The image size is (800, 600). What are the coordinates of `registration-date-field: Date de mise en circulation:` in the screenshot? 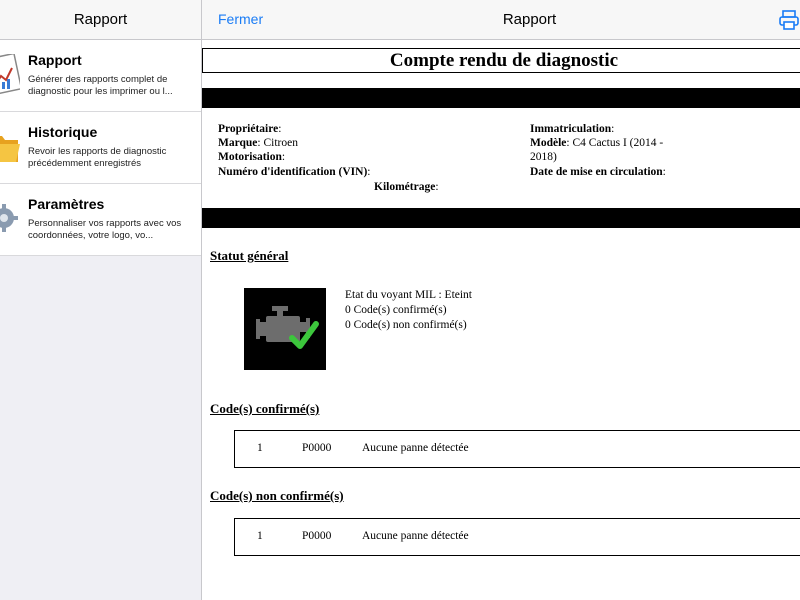 It's located at (598, 172).